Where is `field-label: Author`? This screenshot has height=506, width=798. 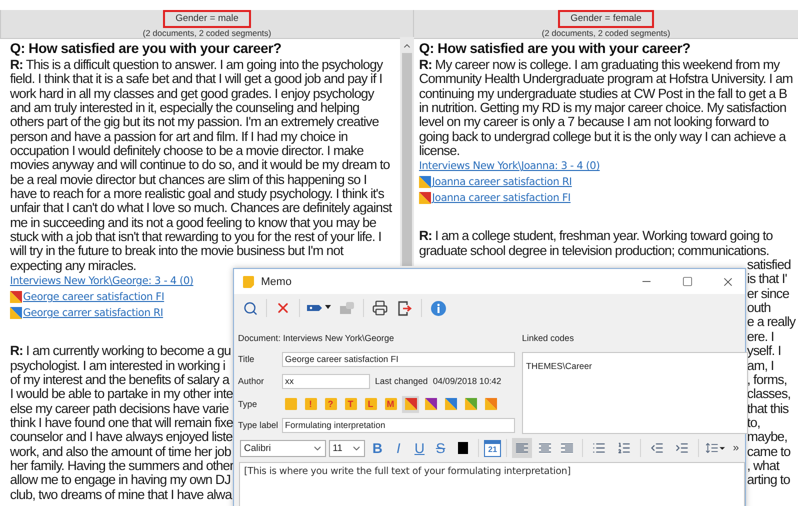
field-label: Author is located at coordinates (251, 381).